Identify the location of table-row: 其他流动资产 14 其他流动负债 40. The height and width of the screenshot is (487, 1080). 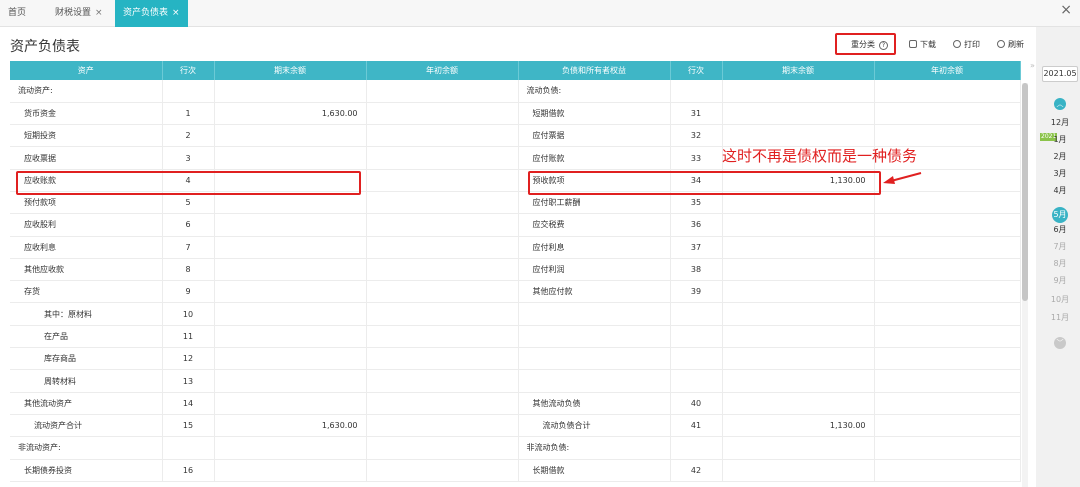
(515, 403).